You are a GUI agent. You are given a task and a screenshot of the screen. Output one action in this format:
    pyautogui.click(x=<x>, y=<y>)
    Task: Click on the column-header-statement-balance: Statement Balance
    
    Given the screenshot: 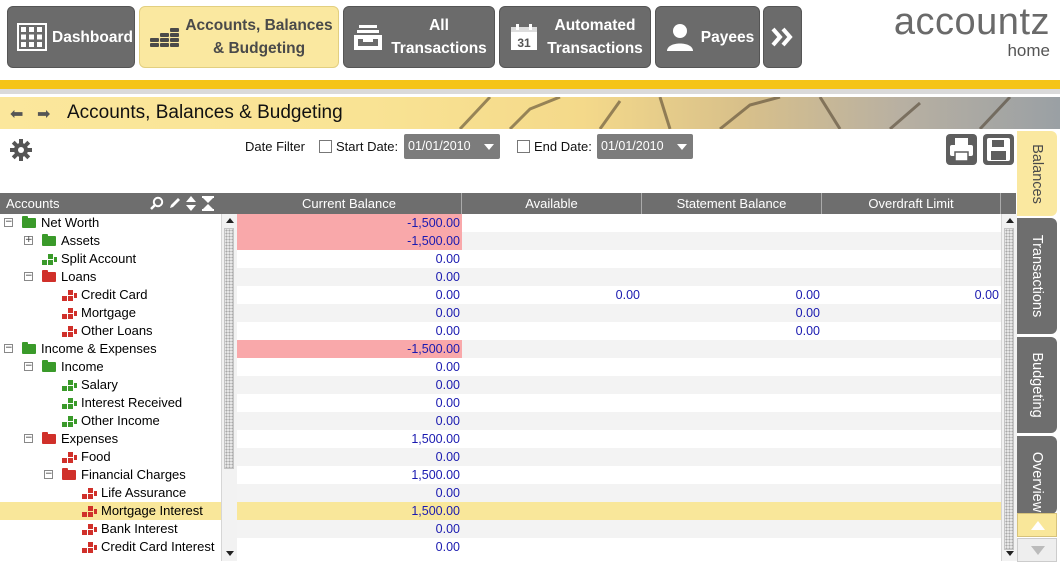 What is the action you would take?
    pyautogui.click(x=732, y=203)
    